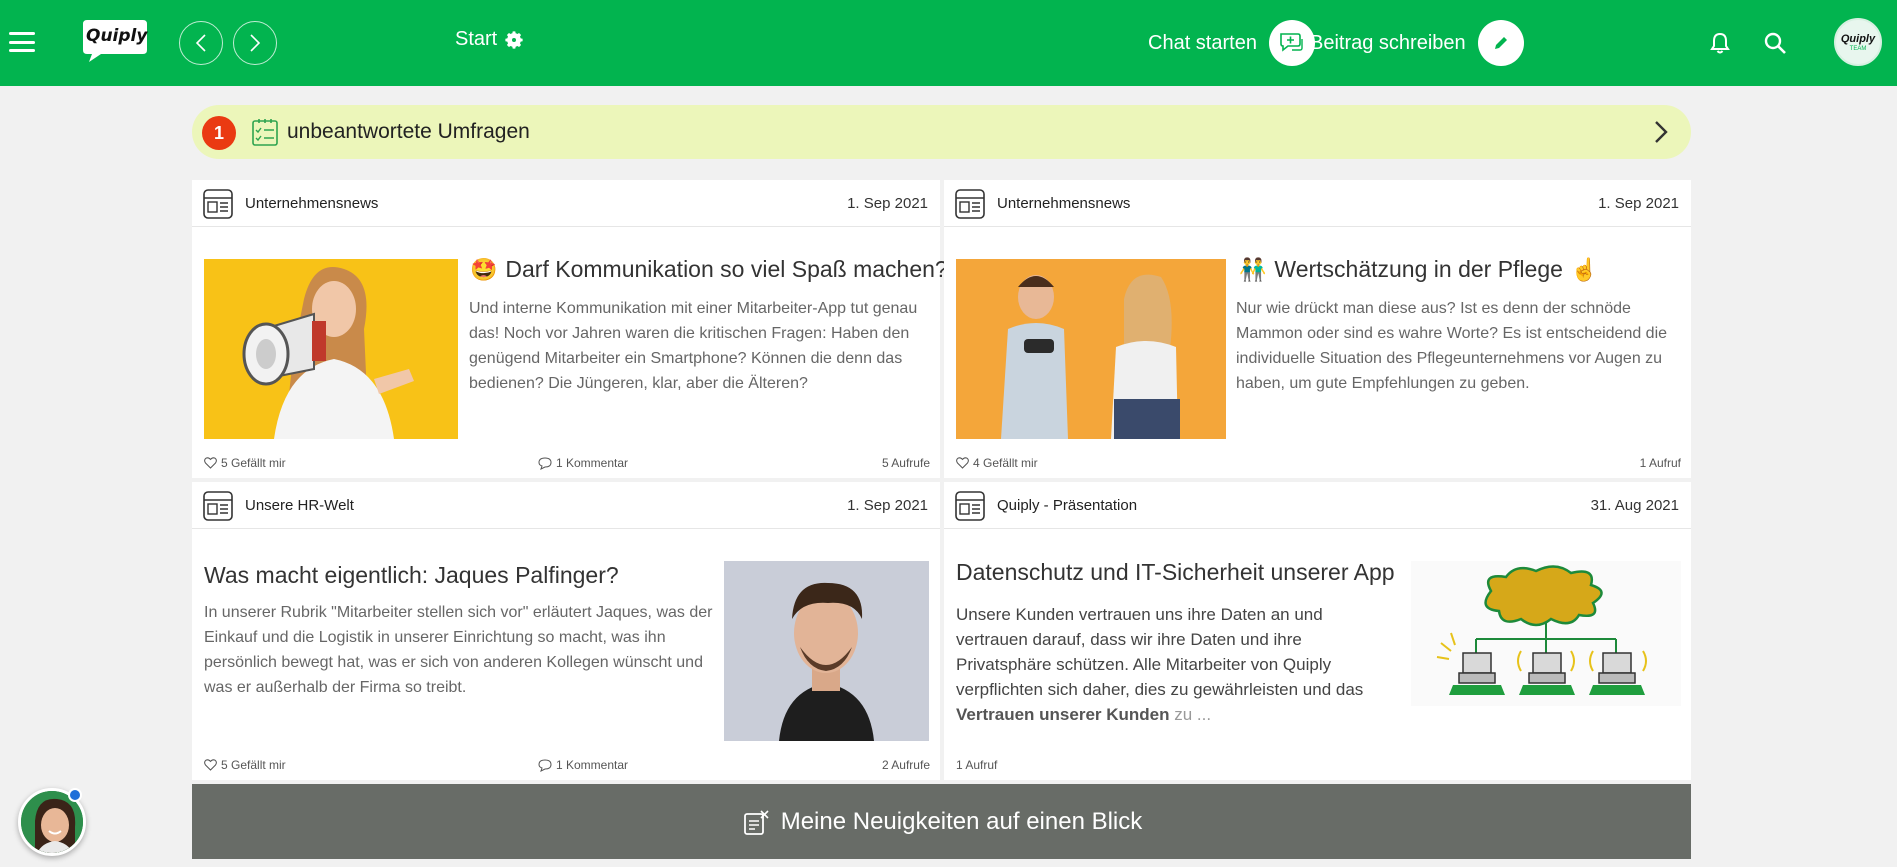 The width and height of the screenshot is (1897, 867). I want to click on like-count: 4 Gefällt mir, so click(1005, 463).